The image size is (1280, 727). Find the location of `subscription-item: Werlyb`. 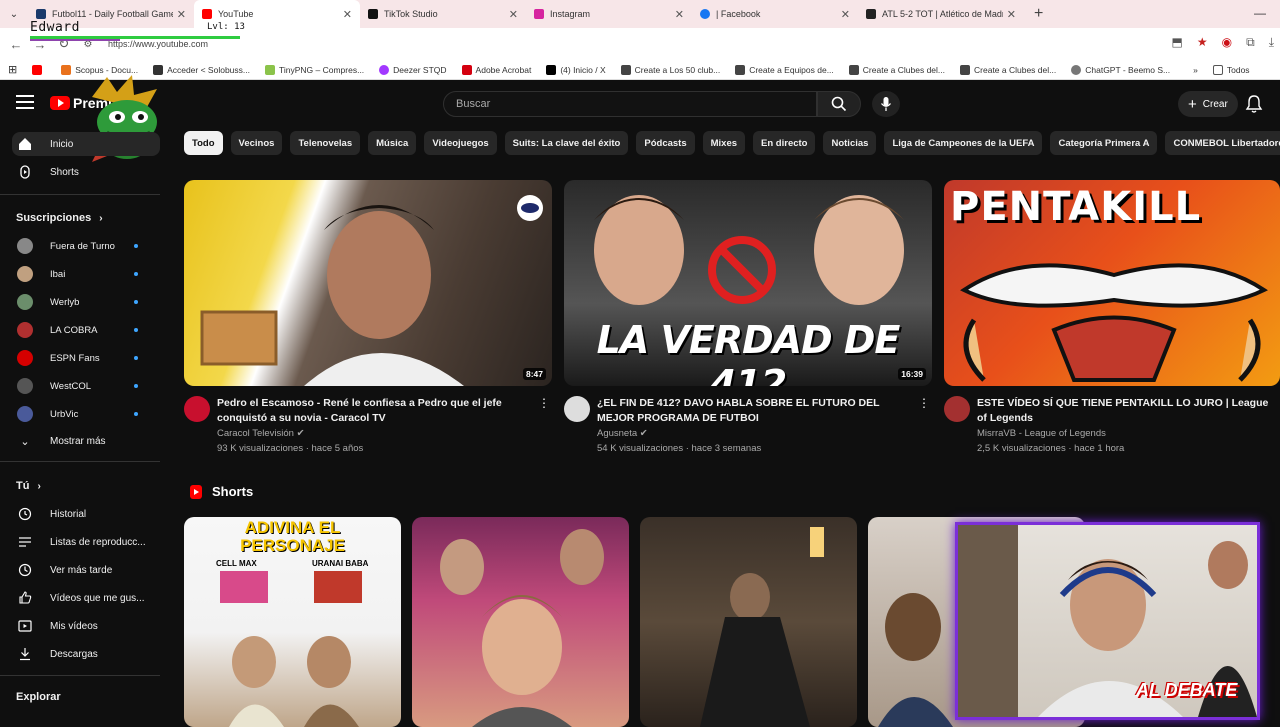

subscription-item: Werlyb is located at coordinates (80, 302).